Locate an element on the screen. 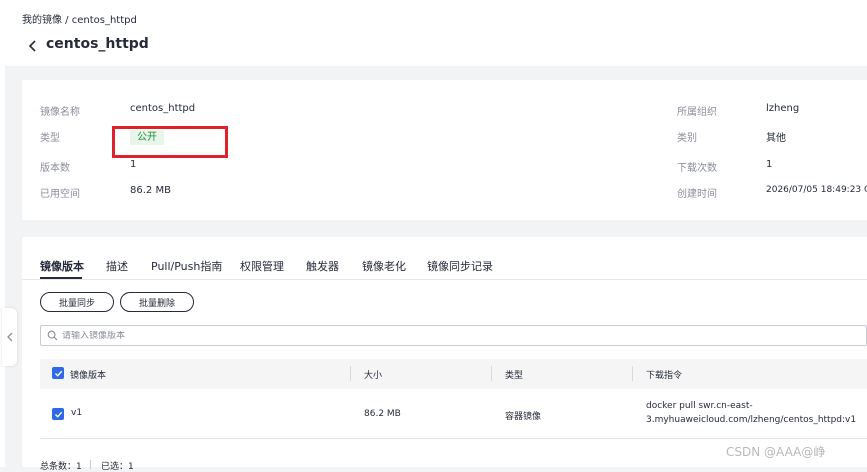  tab-sync-records: 镜像同步记录 is located at coordinates (460, 266).